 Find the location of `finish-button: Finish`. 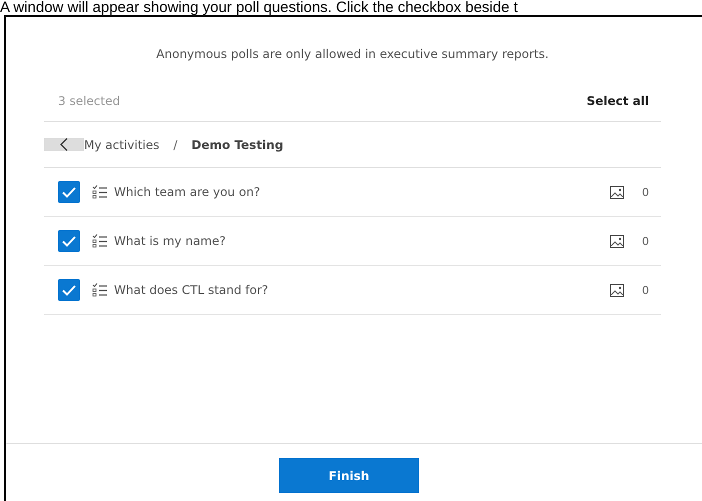

finish-button: Finish is located at coordinates (349, 475).